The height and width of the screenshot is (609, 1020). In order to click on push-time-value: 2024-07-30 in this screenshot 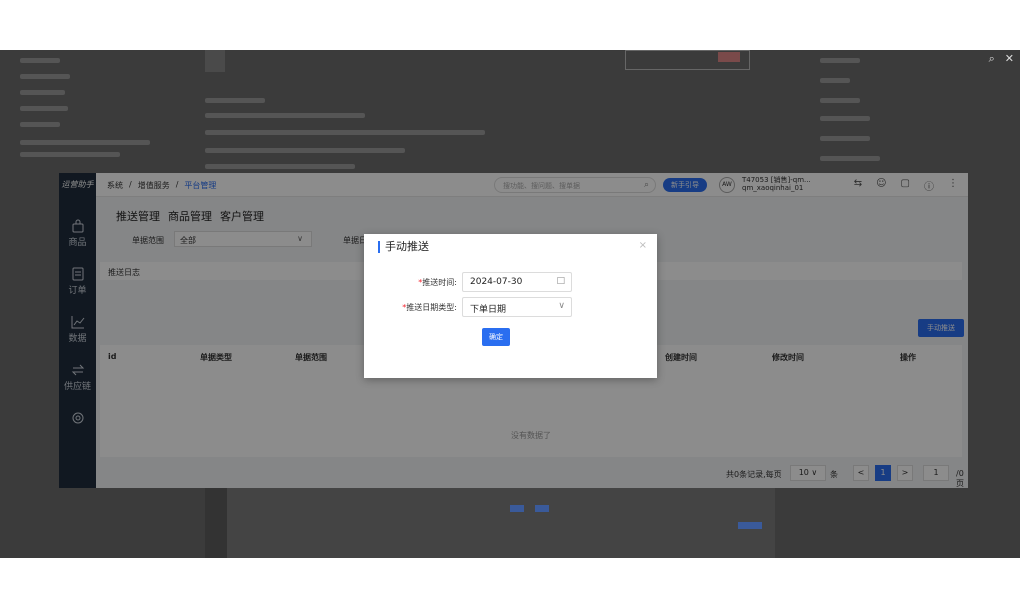, I will do `click(496, 282)`.